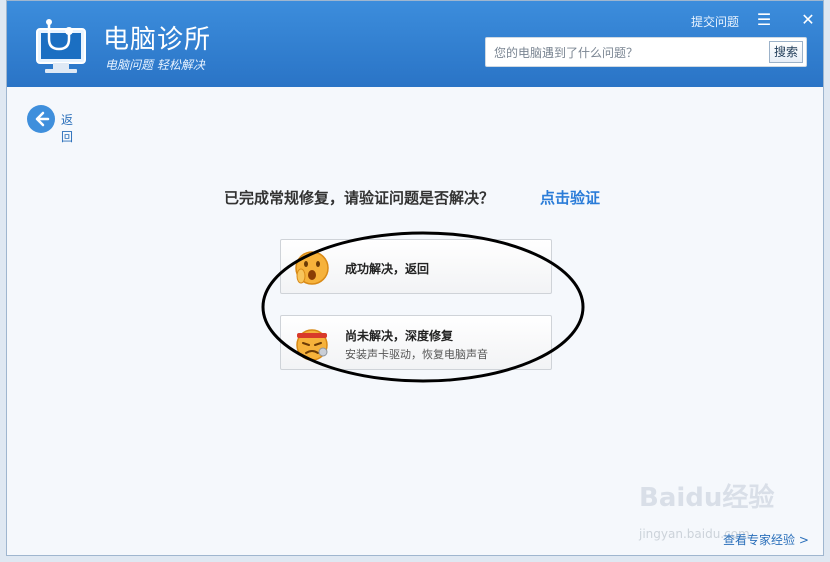 The width and height of the screenshot is (830, 562). I want to click on feedback-link: 提交问题, so click(715, 21).